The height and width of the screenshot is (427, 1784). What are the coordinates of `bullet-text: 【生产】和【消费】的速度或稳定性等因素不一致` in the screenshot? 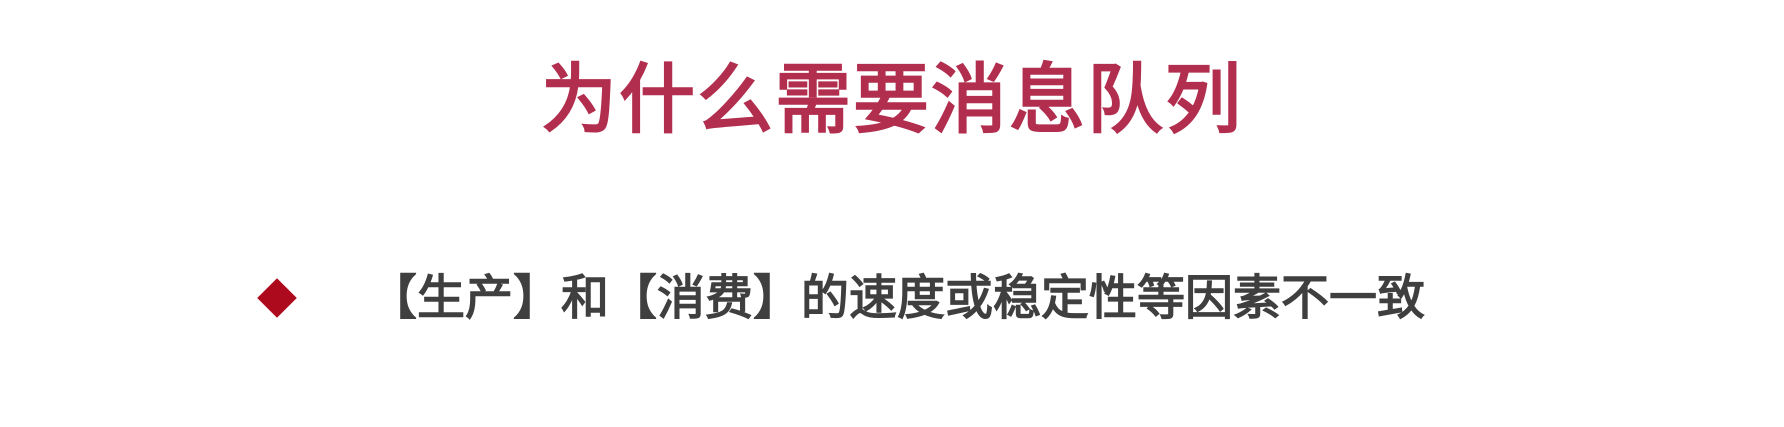 It's located at (897, 298).